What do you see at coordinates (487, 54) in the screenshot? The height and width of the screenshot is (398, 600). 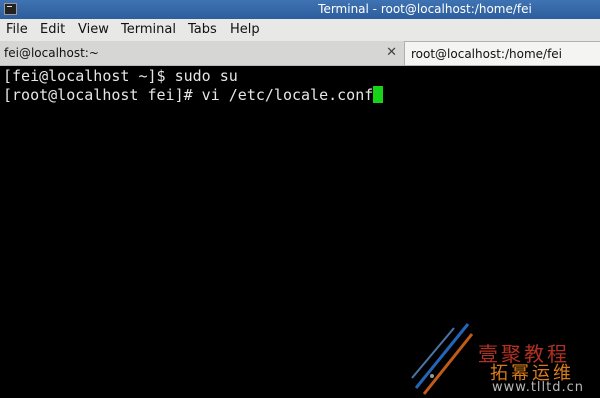 I see `tab-label: root@localhost:/home/fei` at bounding box center [487, 54].